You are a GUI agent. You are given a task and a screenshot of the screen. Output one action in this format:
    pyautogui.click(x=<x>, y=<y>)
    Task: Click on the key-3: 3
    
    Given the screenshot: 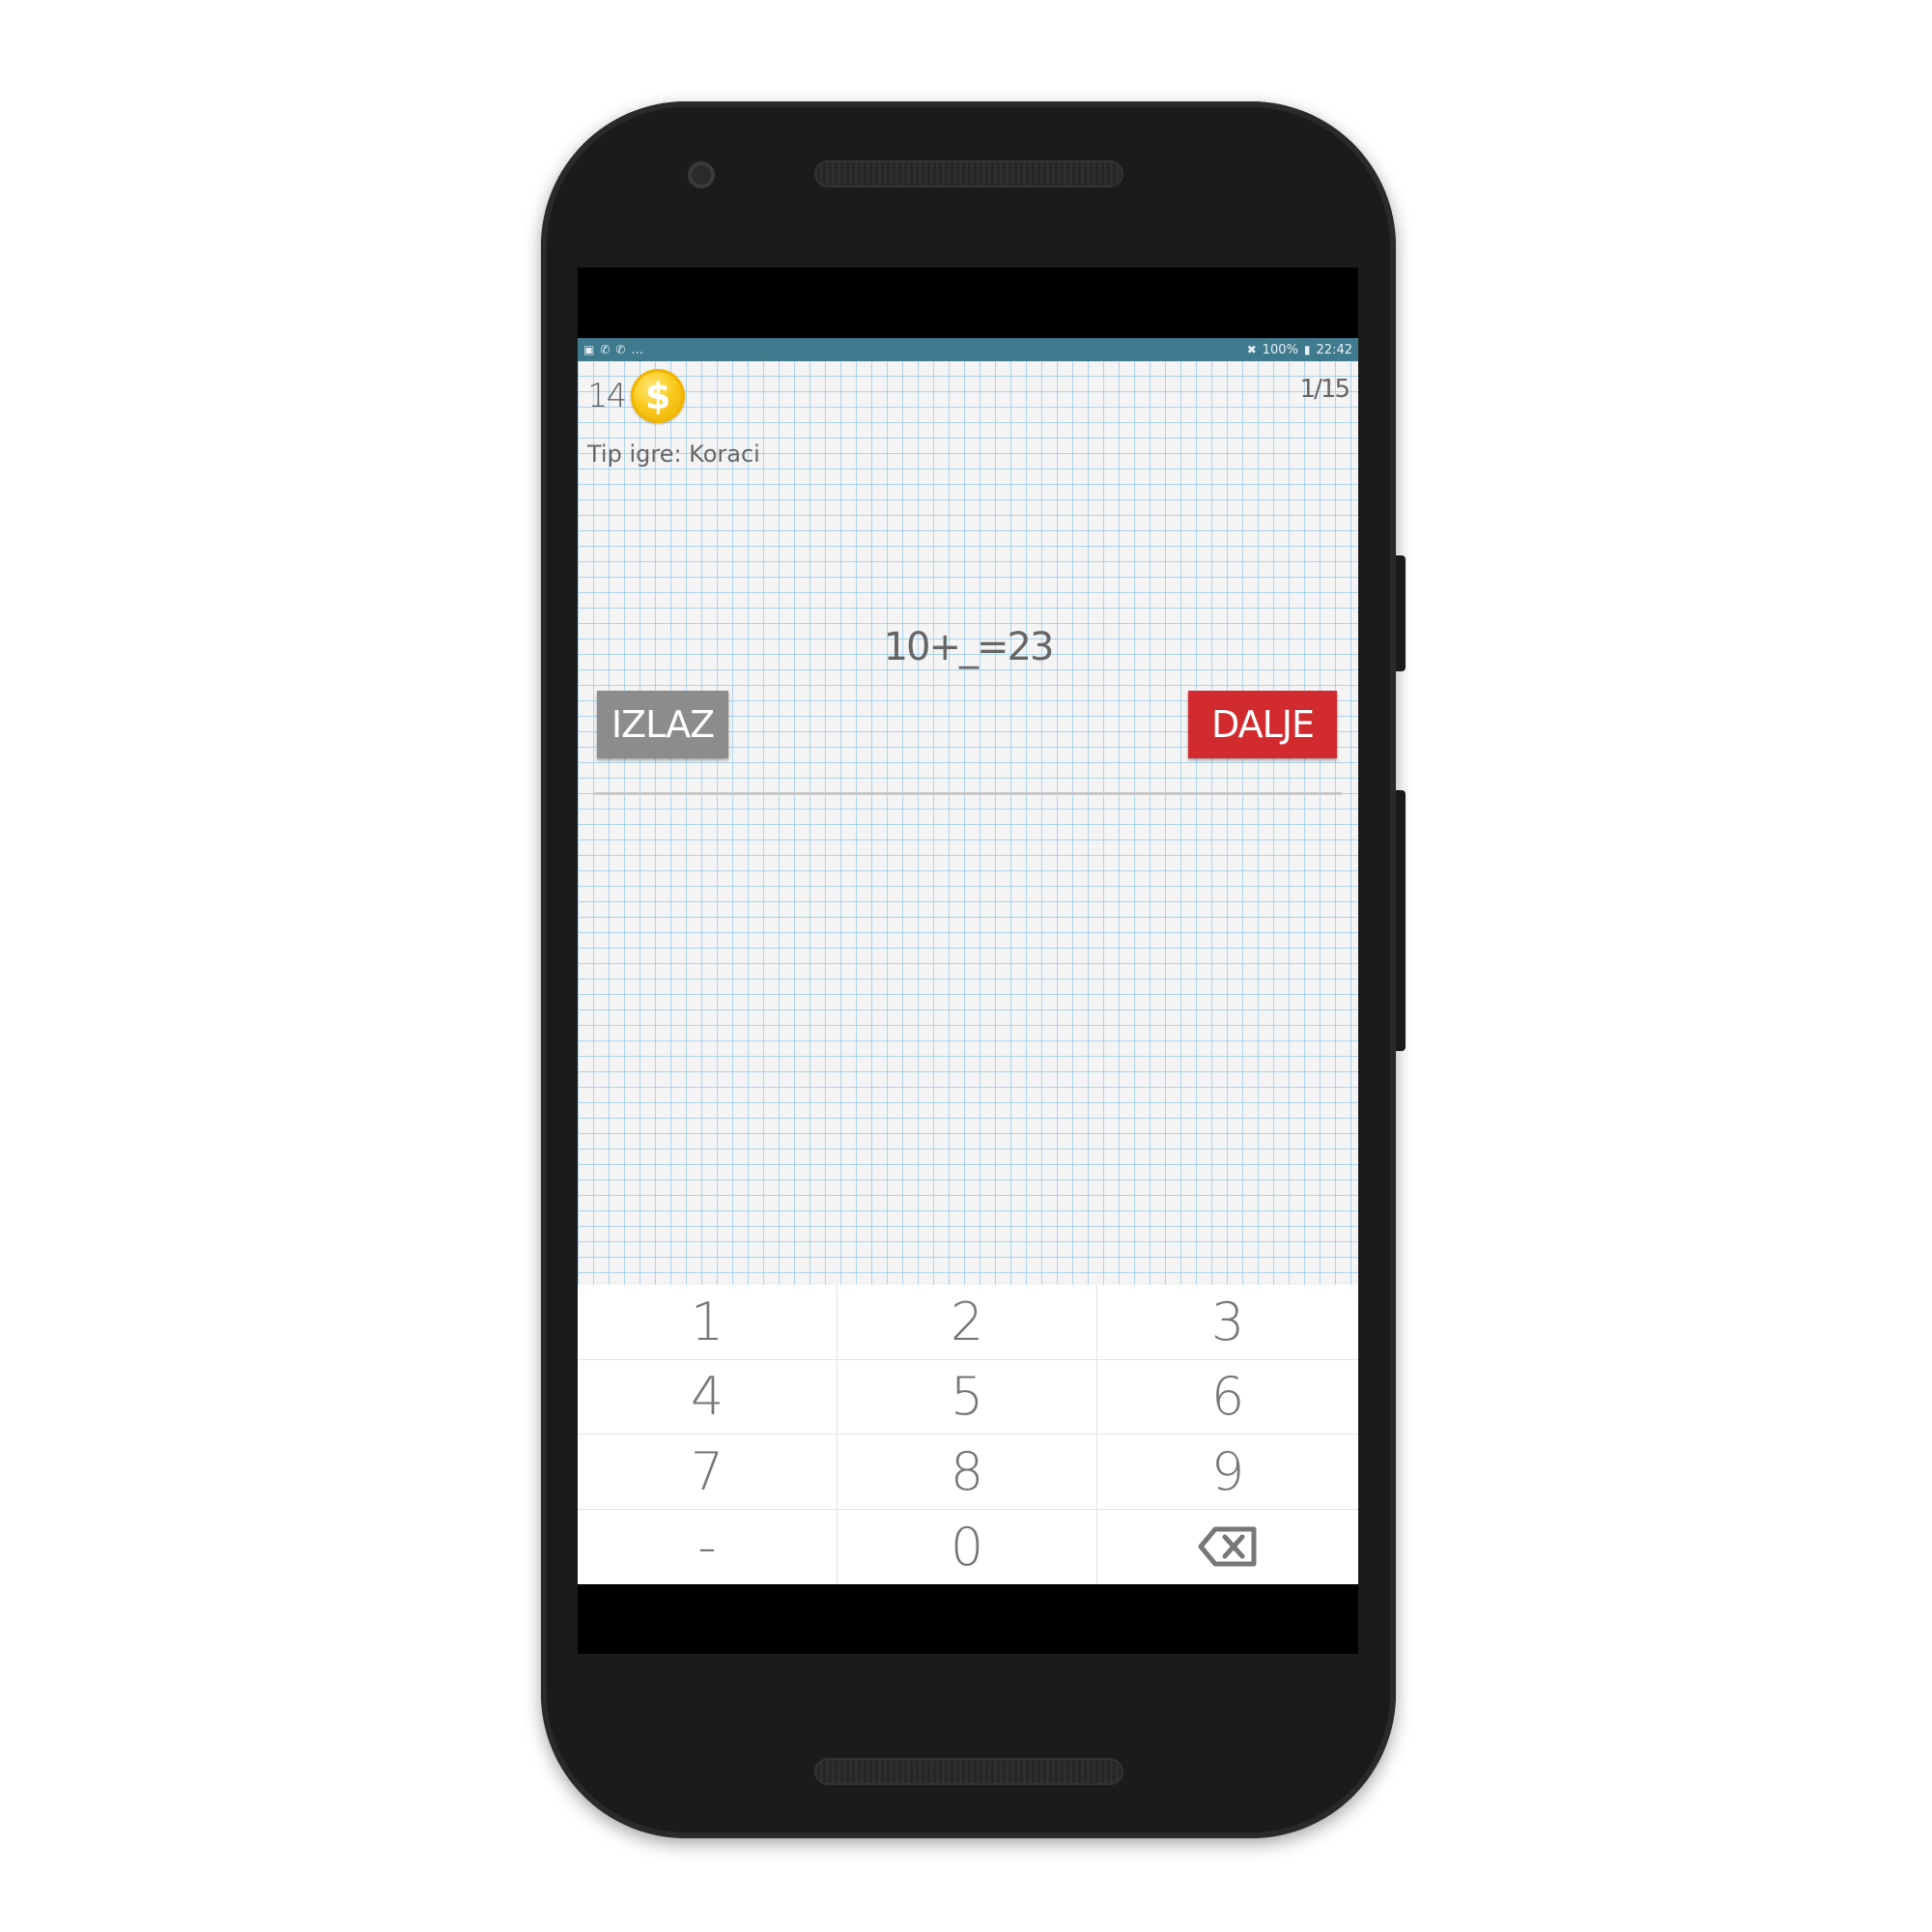 What is the action you would take?
    pyautogui.click(x=1227, y=1322)
    